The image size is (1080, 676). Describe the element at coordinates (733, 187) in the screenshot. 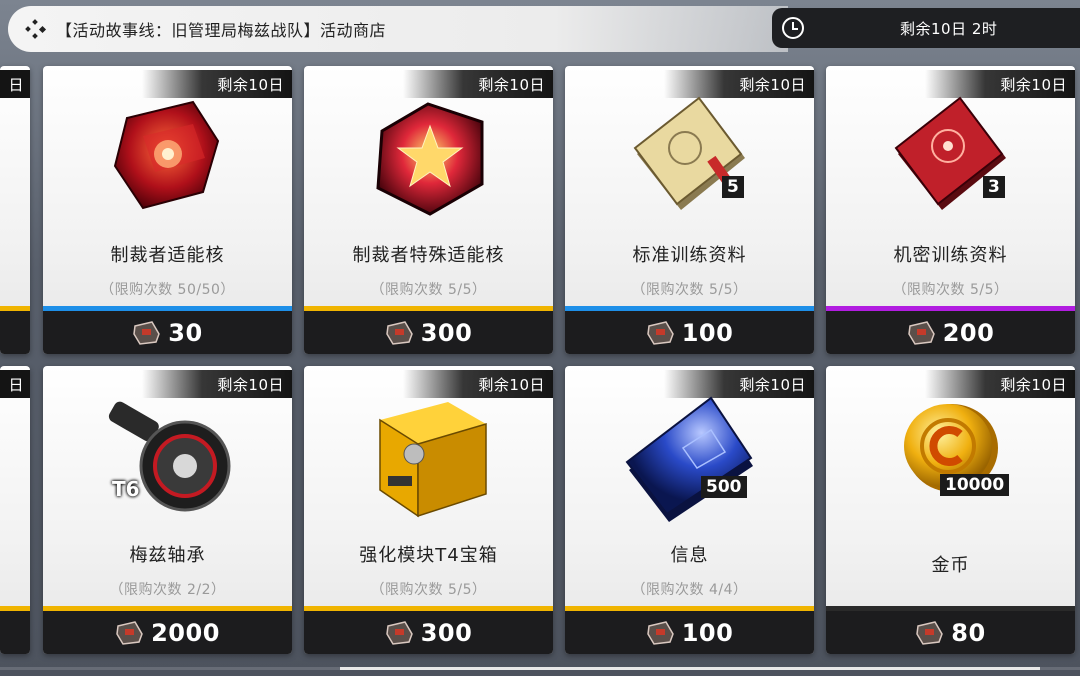

I see `item-quantity: 5` at that location.